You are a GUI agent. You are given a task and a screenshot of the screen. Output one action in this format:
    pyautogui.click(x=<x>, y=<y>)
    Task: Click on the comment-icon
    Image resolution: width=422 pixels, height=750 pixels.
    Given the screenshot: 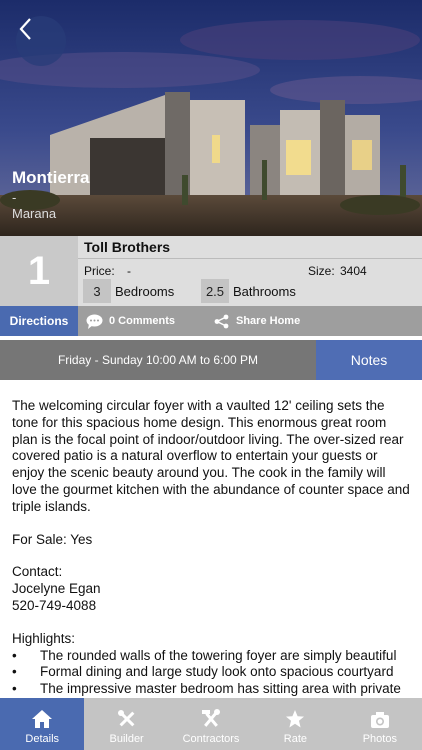 What is the action you would take?
    pyautogui.click(x=94, y=321)
    